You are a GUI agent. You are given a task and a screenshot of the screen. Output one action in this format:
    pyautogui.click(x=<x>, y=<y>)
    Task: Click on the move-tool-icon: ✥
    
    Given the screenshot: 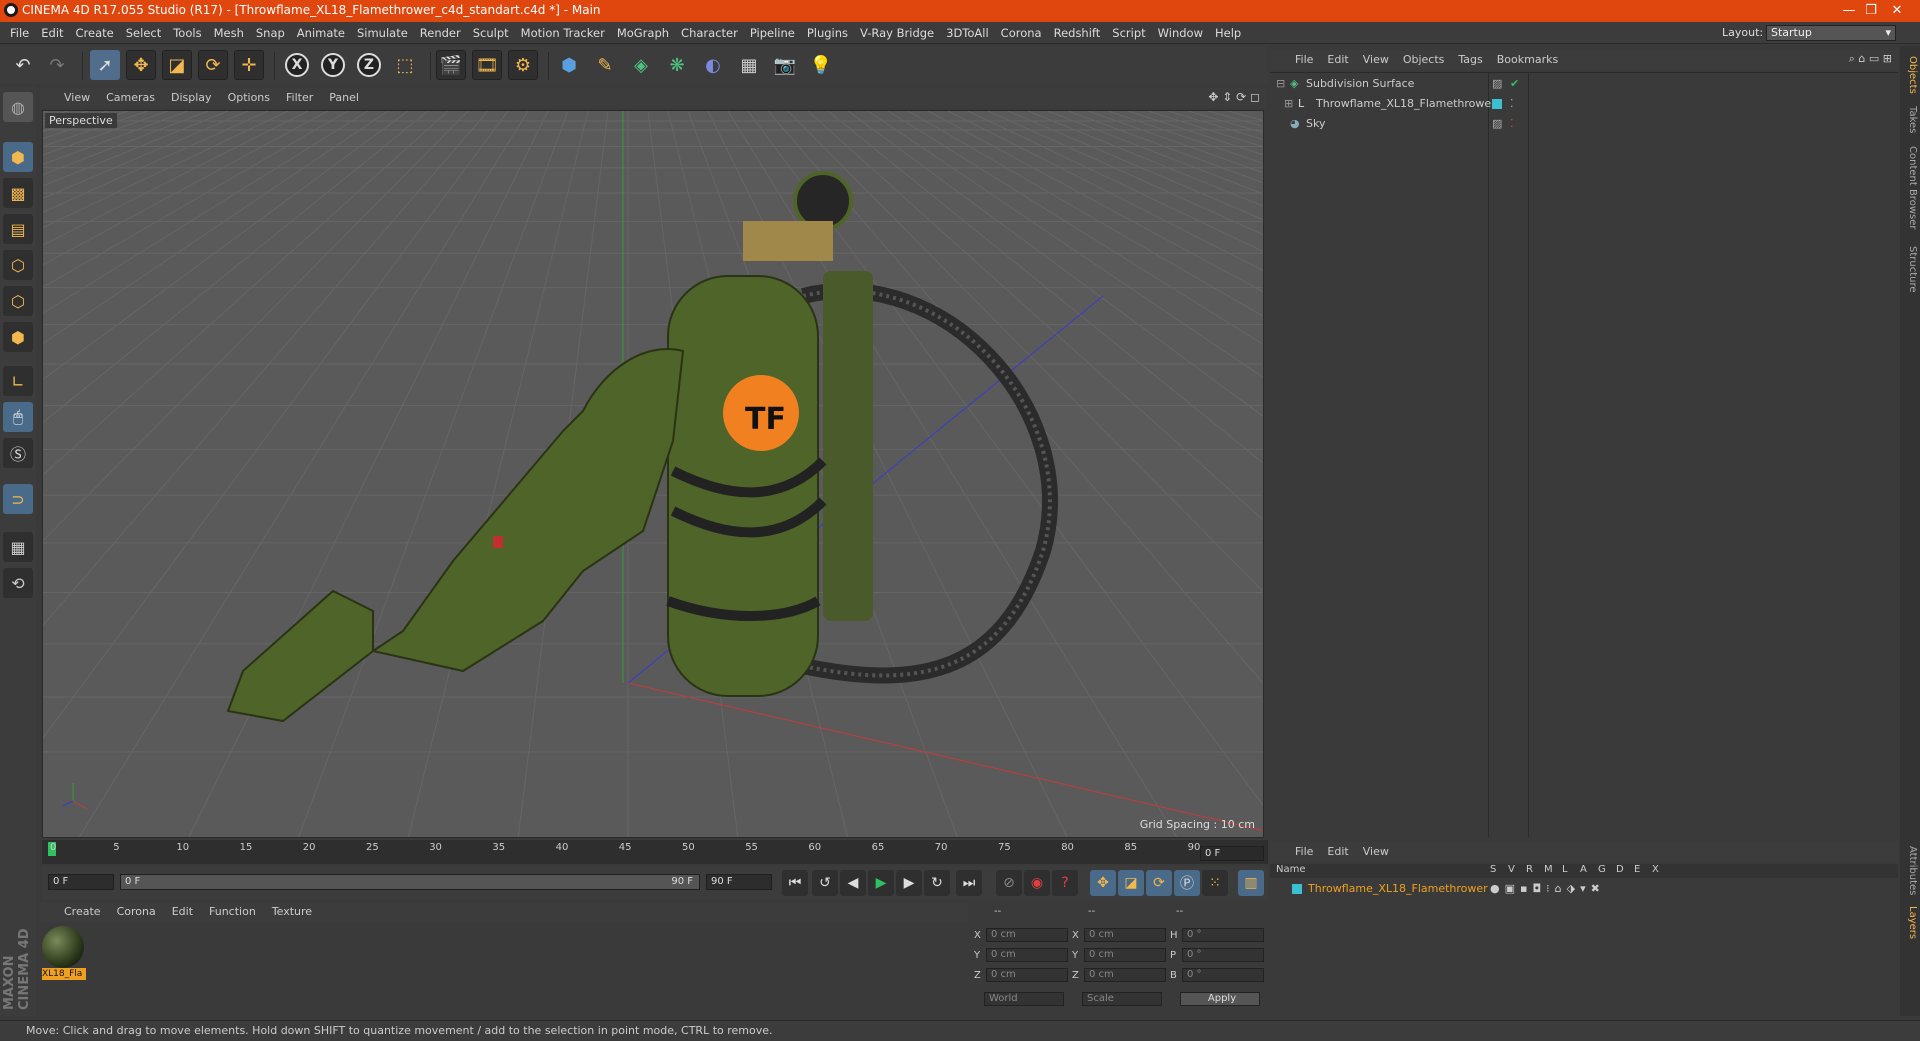 What is the action you would take?
    pyautogui.click(x=141, y=65)
    